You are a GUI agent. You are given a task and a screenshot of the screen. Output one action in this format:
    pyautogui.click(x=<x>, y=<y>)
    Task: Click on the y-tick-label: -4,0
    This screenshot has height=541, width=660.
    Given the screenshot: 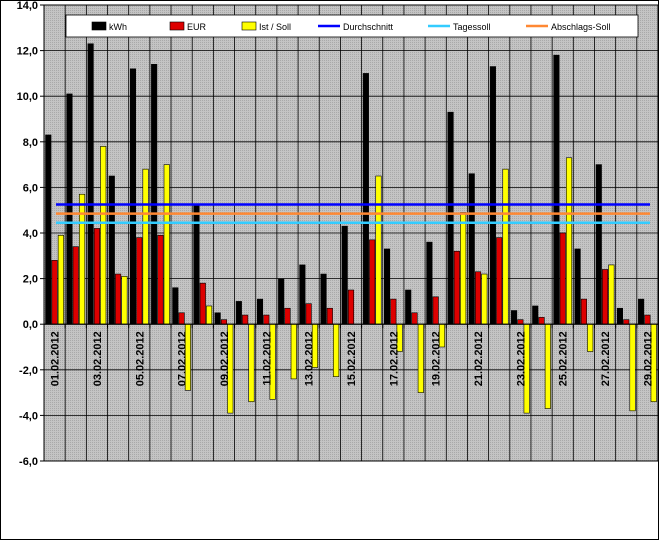 What is the action you would take?
    pyautogui.click(x=28, y=416)
    